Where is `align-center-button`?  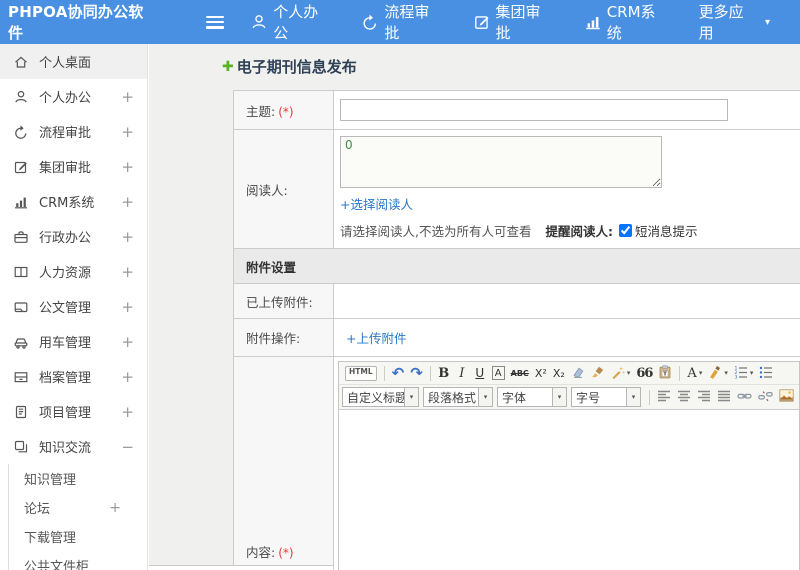
align-center-button is located at coordinates (684, 397).